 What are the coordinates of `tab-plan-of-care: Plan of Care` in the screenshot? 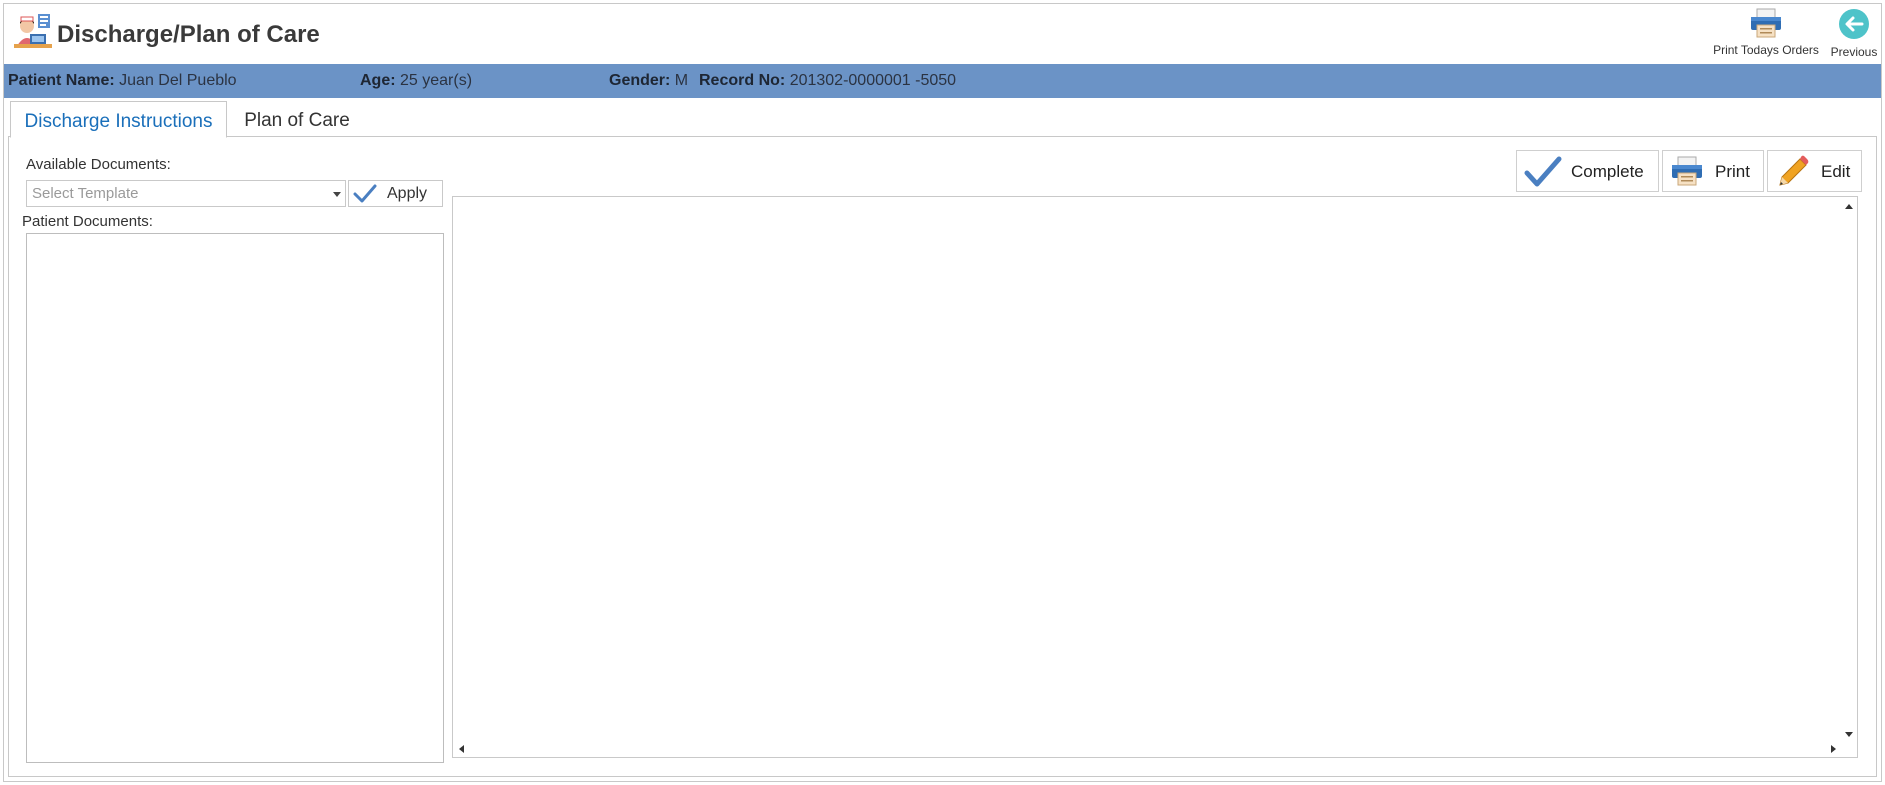 It's located at (297, 119).